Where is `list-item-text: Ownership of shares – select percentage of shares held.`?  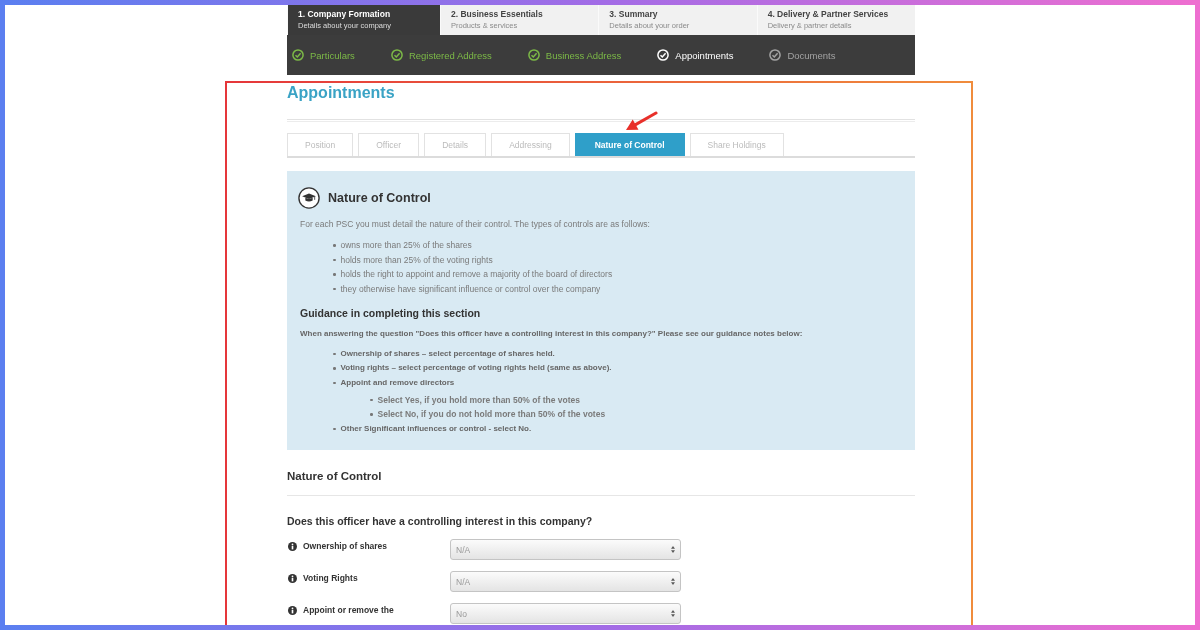
list-item-text: Ownership of shares – select percentage of shares held. is located at coordinates (447, 353).